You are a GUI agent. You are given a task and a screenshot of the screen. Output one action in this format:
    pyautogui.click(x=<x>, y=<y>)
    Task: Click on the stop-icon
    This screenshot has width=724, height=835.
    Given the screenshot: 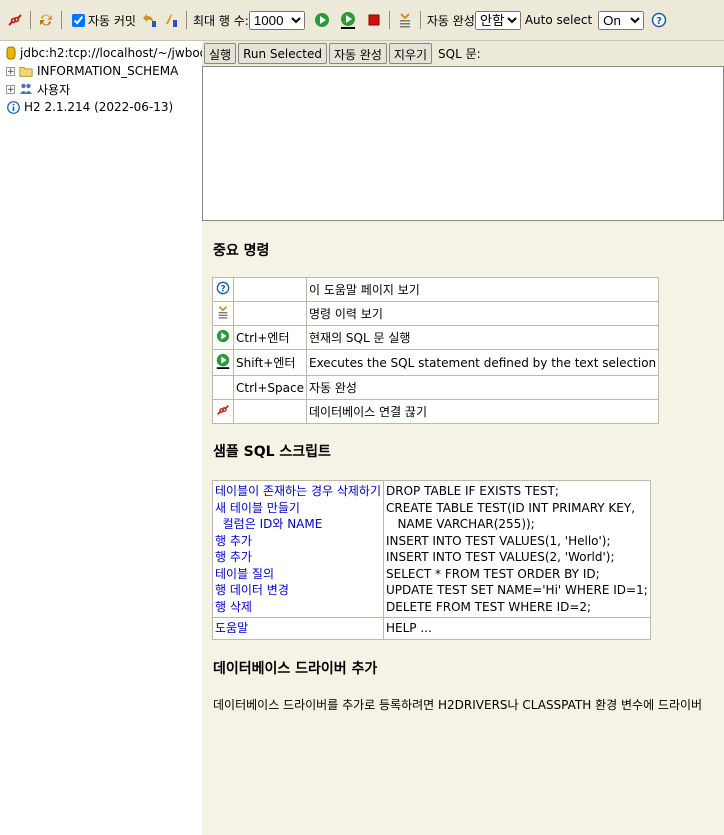 What is the action you would take?
    pyautogui.click(x=374, y=20)
    